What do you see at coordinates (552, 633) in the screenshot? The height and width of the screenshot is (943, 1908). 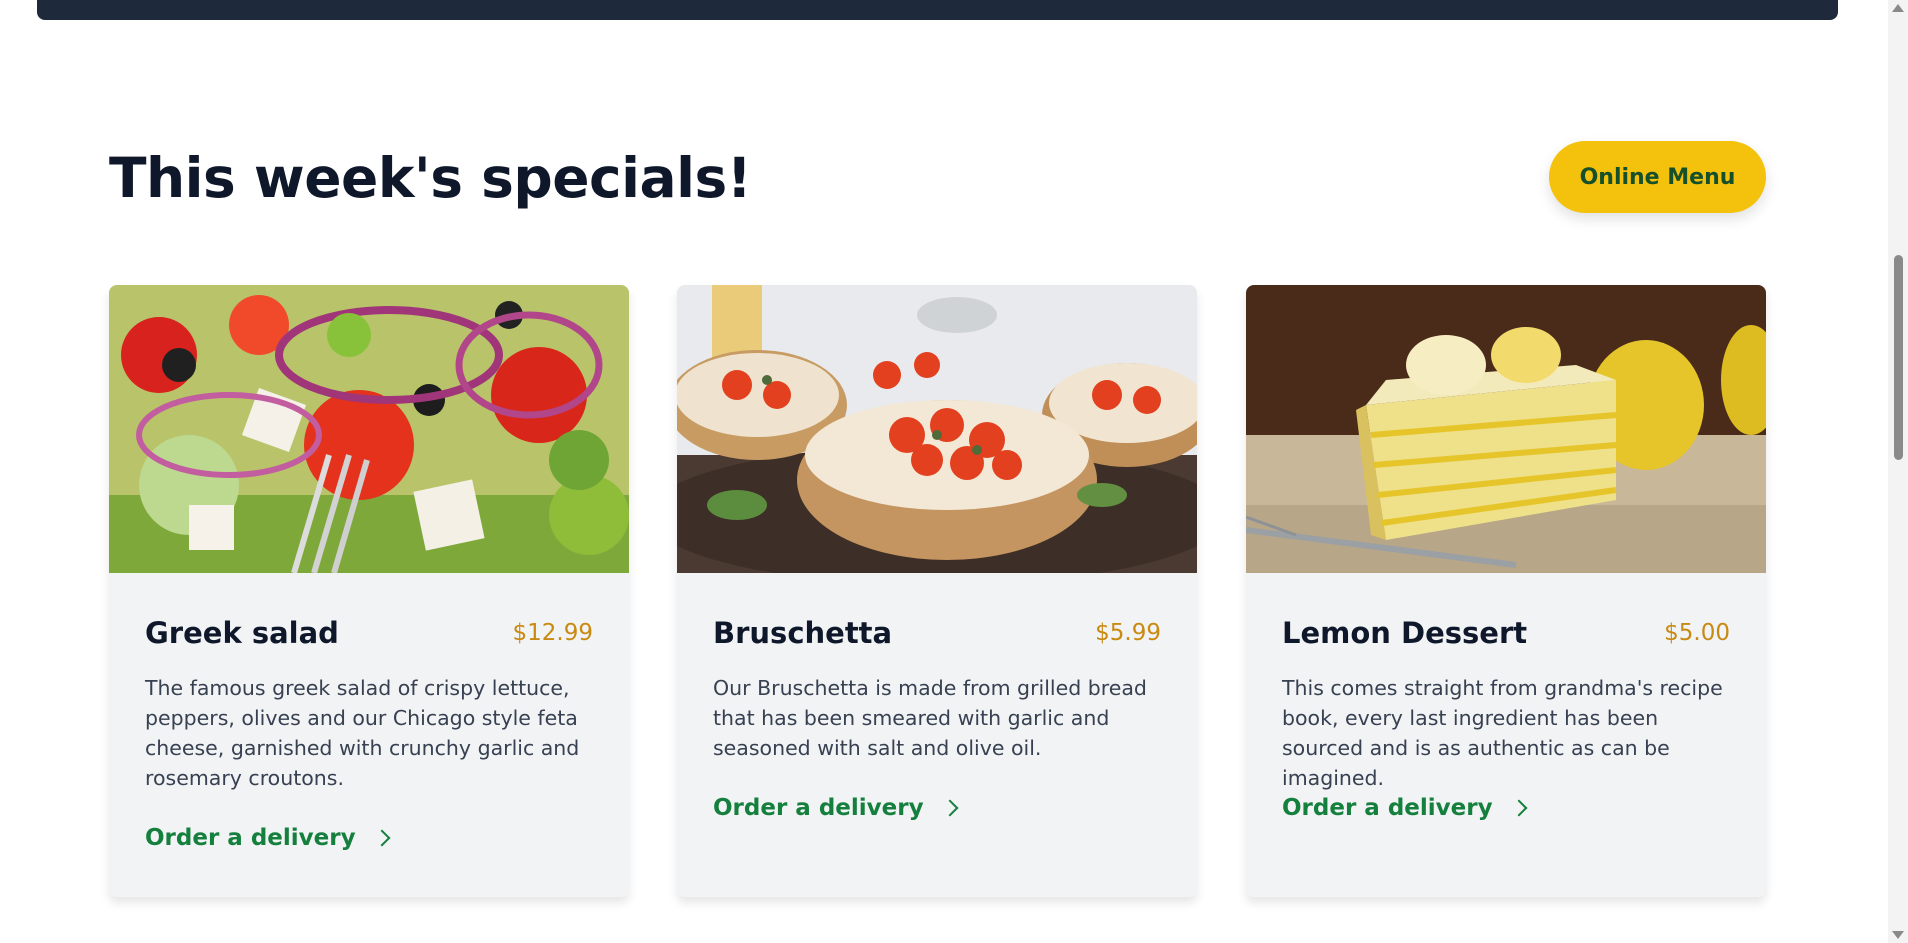 I see `card-price: $12.99` at bounding box center [552, 633].